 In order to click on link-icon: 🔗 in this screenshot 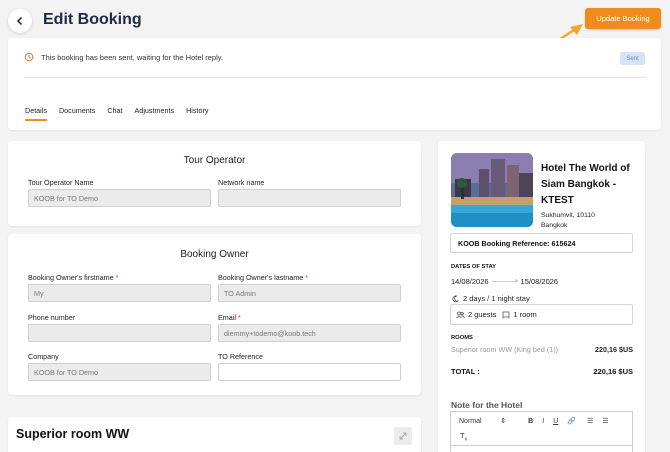, I will do `click(571, 421)`.